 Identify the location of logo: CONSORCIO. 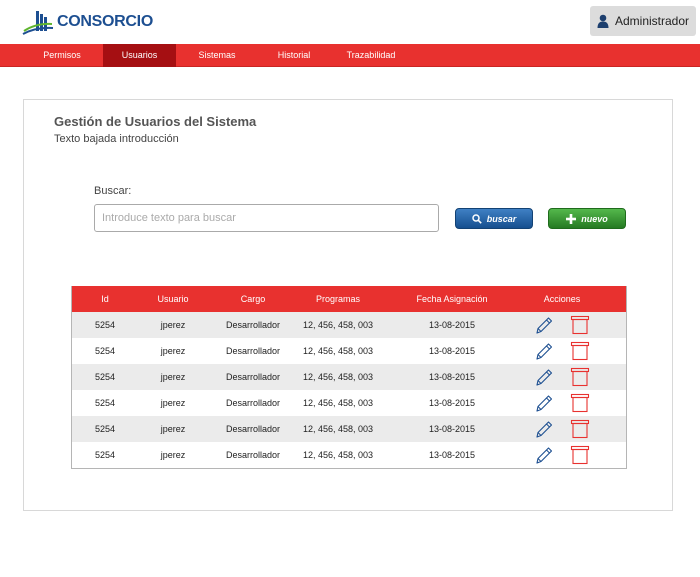
(87, 22).